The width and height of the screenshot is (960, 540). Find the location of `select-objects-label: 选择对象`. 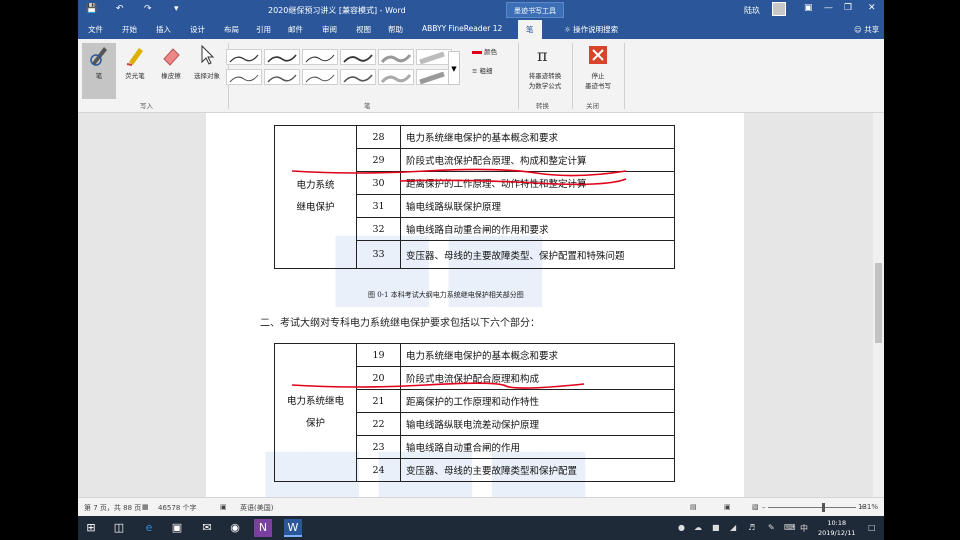

select-objects-label: 选择对象 is located at coordinates (207, 76).